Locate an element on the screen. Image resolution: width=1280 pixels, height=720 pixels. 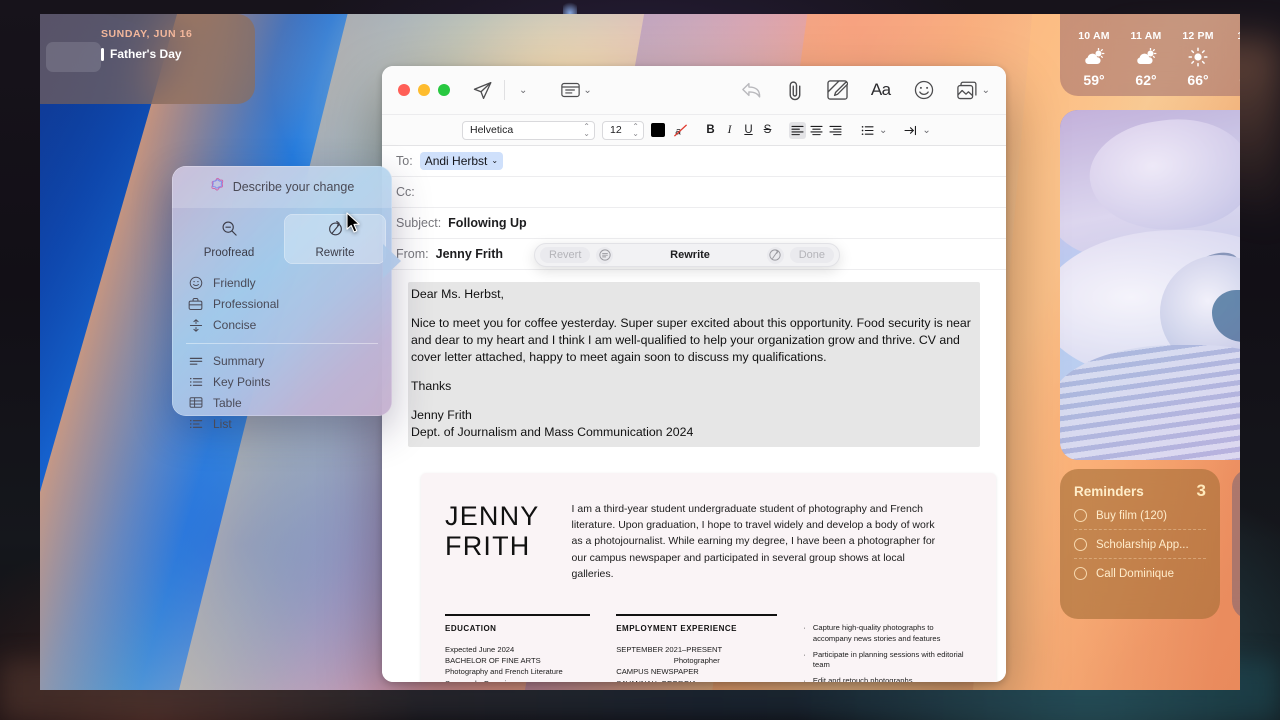
font-size-select: 12 ⌃ ⌄ is located at coordinates (623, 130).